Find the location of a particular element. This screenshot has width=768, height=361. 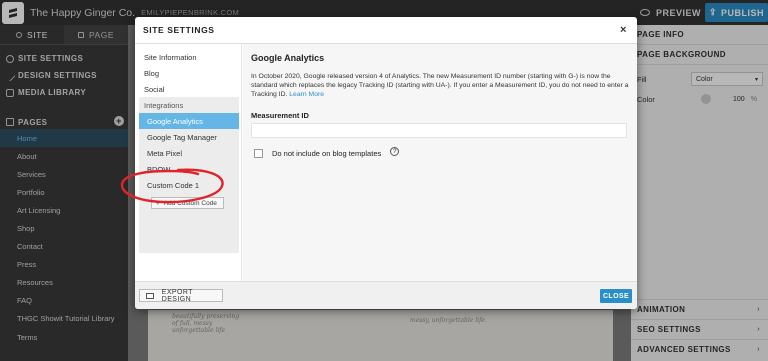

section-heading: Google Analytics is located at coordinates (288, 58).